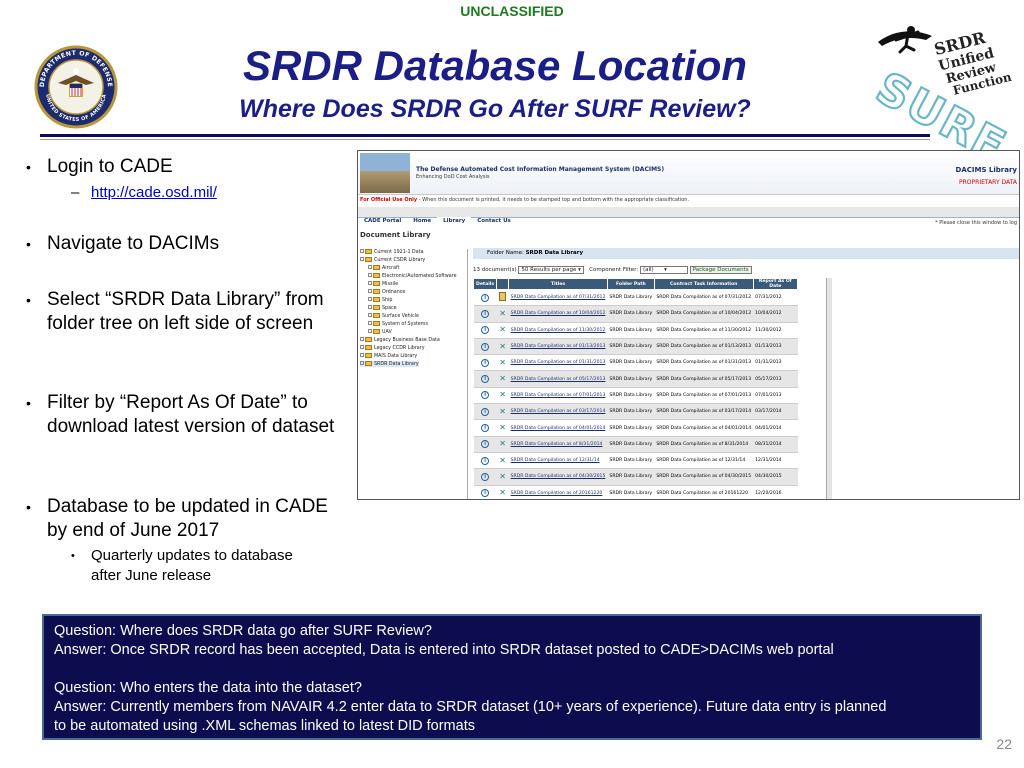 This screenshot has height=768, width=1024. I want to click on tree-item: Current 1921-1 Data, so click(392, 252).